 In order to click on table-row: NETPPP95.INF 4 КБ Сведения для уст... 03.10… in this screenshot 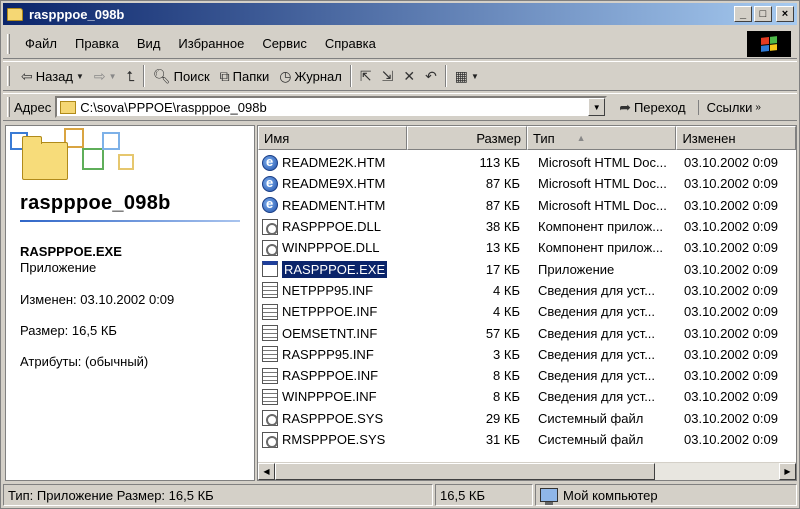, I will do `click(527, 290)`.